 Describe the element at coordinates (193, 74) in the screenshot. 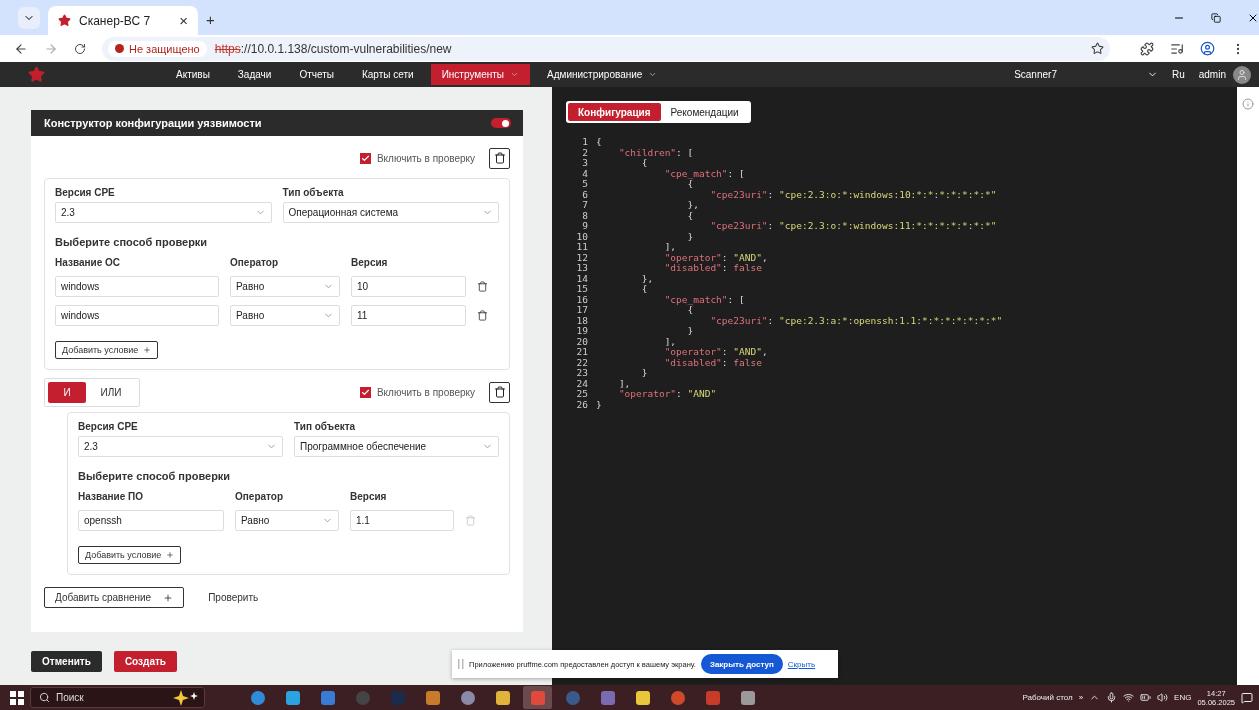

I see `nav-item: Активы` at that location.